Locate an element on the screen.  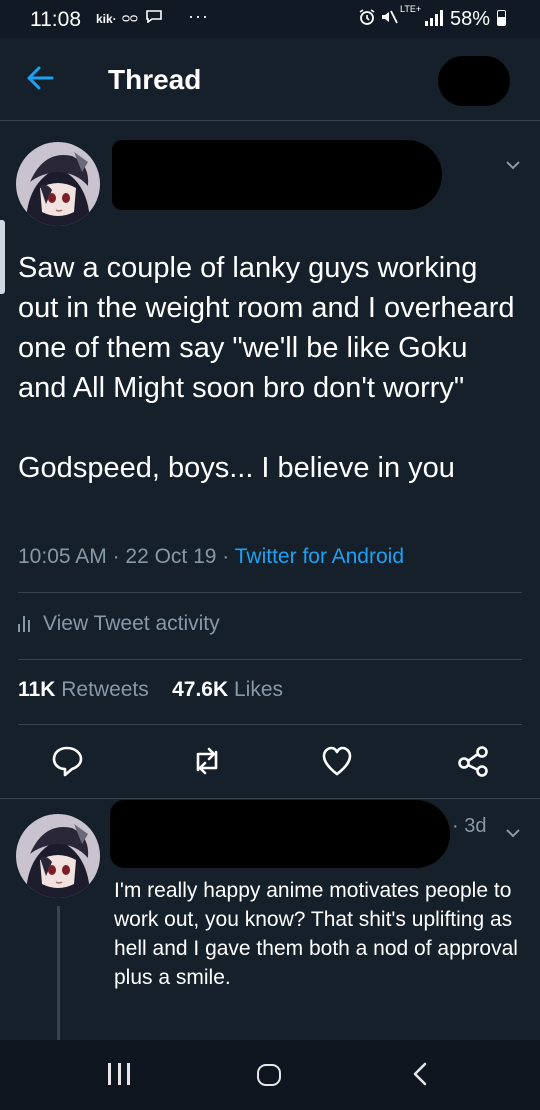
share-icon is located at coordinates (473, 761).